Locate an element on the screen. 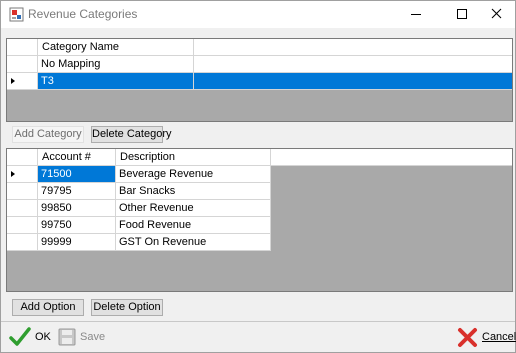  option-row: 99850 Other Revenue is located at coordinates (259, 208).